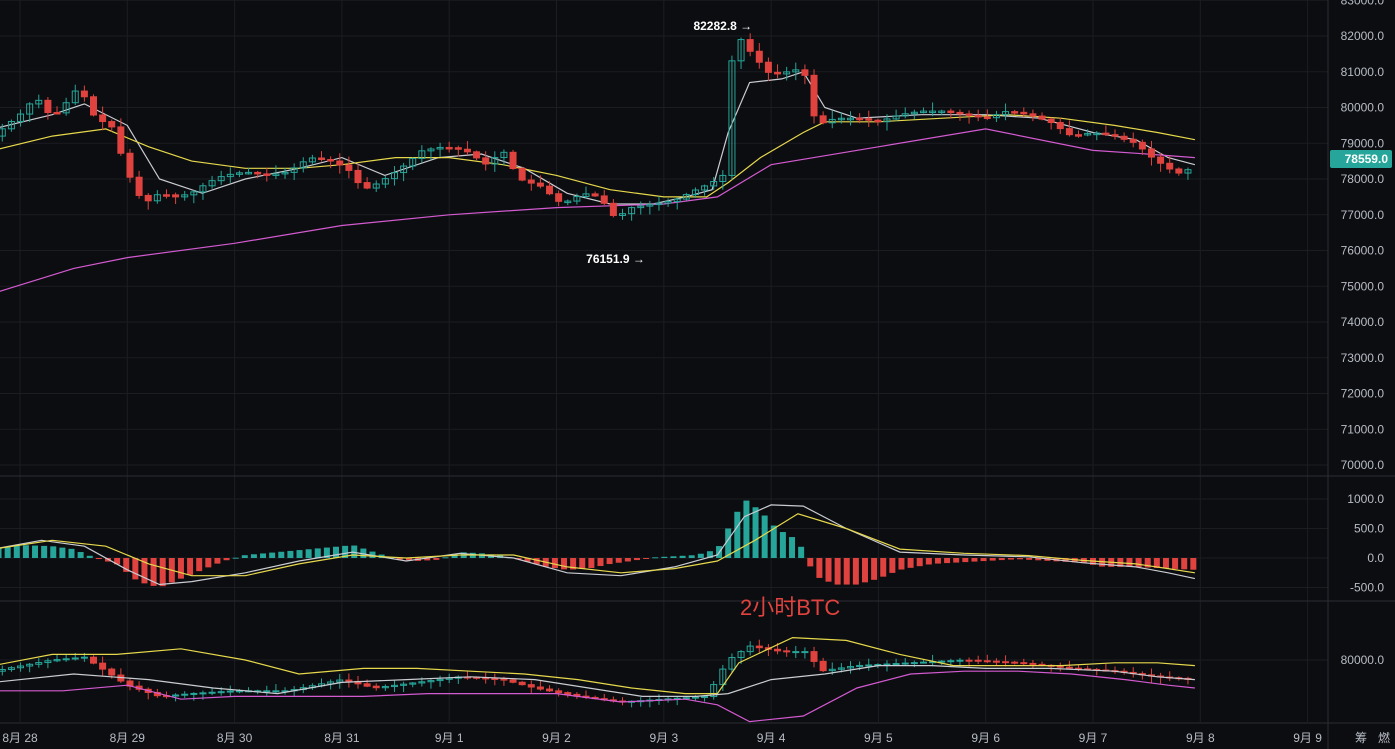  Describe the element at coordinates (1372, 737) in the screenshot. I see `toolbar: 筹 燃` at that location.